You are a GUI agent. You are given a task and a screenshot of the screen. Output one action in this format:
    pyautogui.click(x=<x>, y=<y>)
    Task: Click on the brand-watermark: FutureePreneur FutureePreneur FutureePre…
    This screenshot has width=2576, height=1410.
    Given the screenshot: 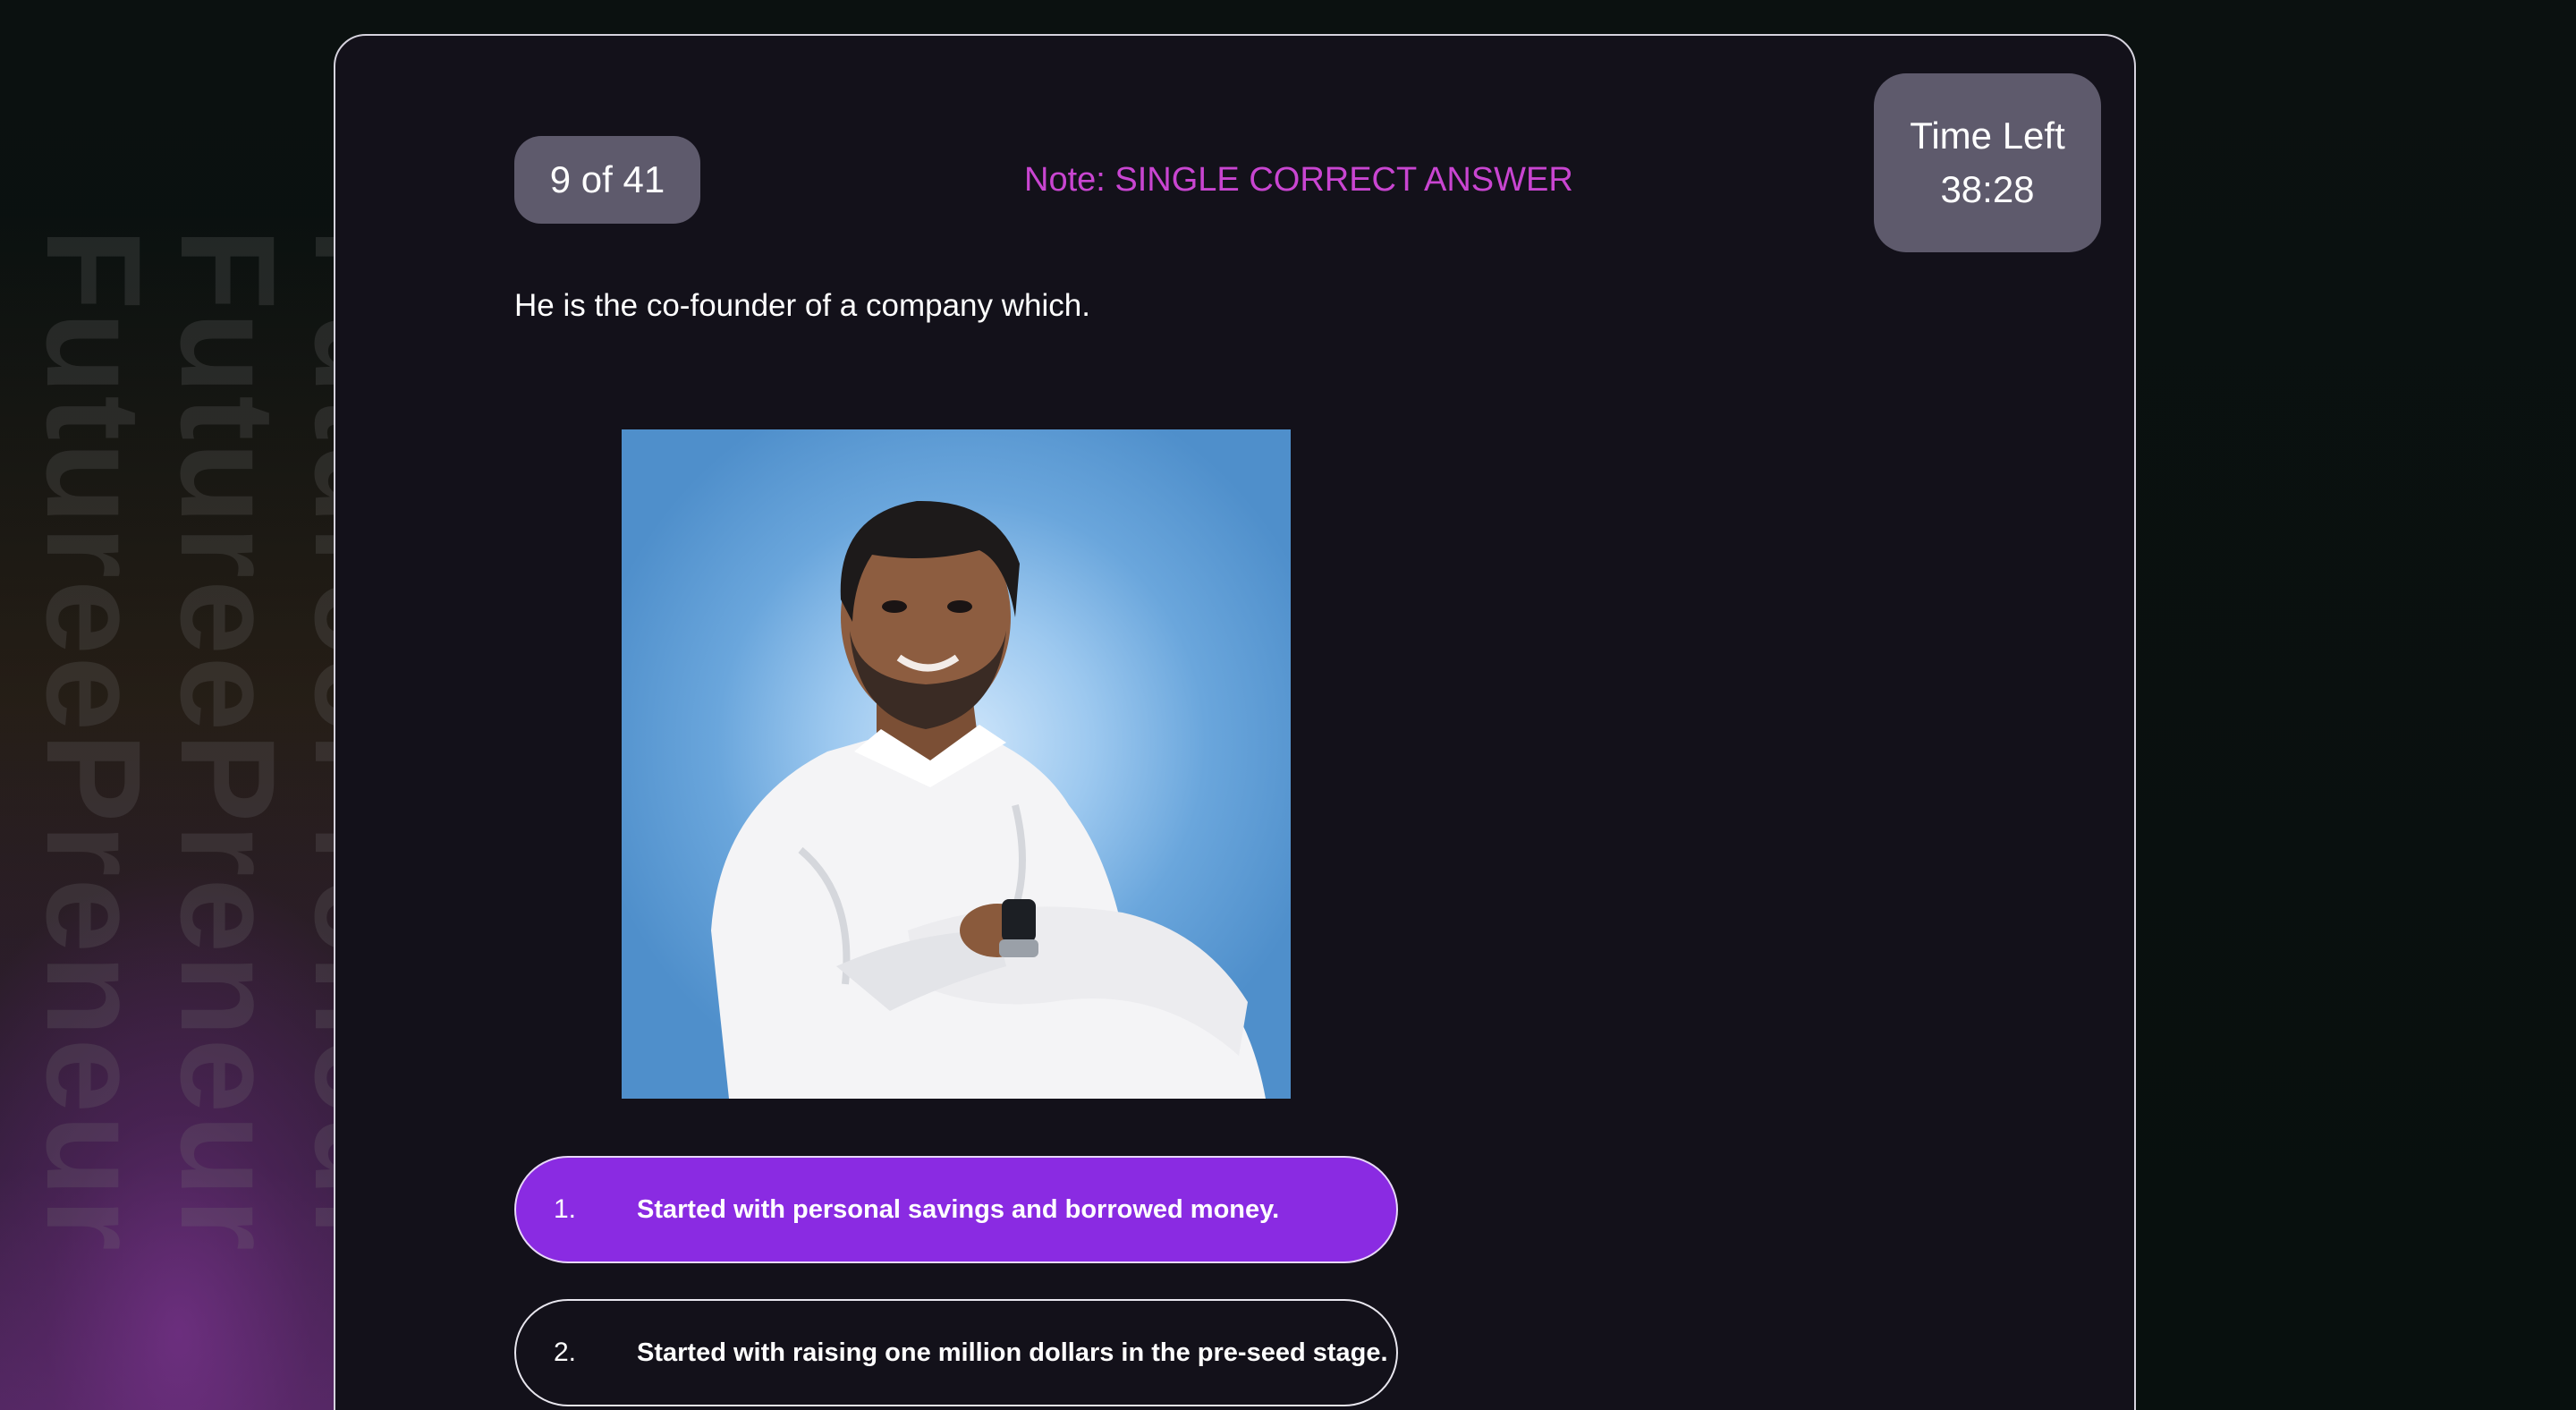 What is the action you would take?
    pyautogui.click(x=170, y=819)
    